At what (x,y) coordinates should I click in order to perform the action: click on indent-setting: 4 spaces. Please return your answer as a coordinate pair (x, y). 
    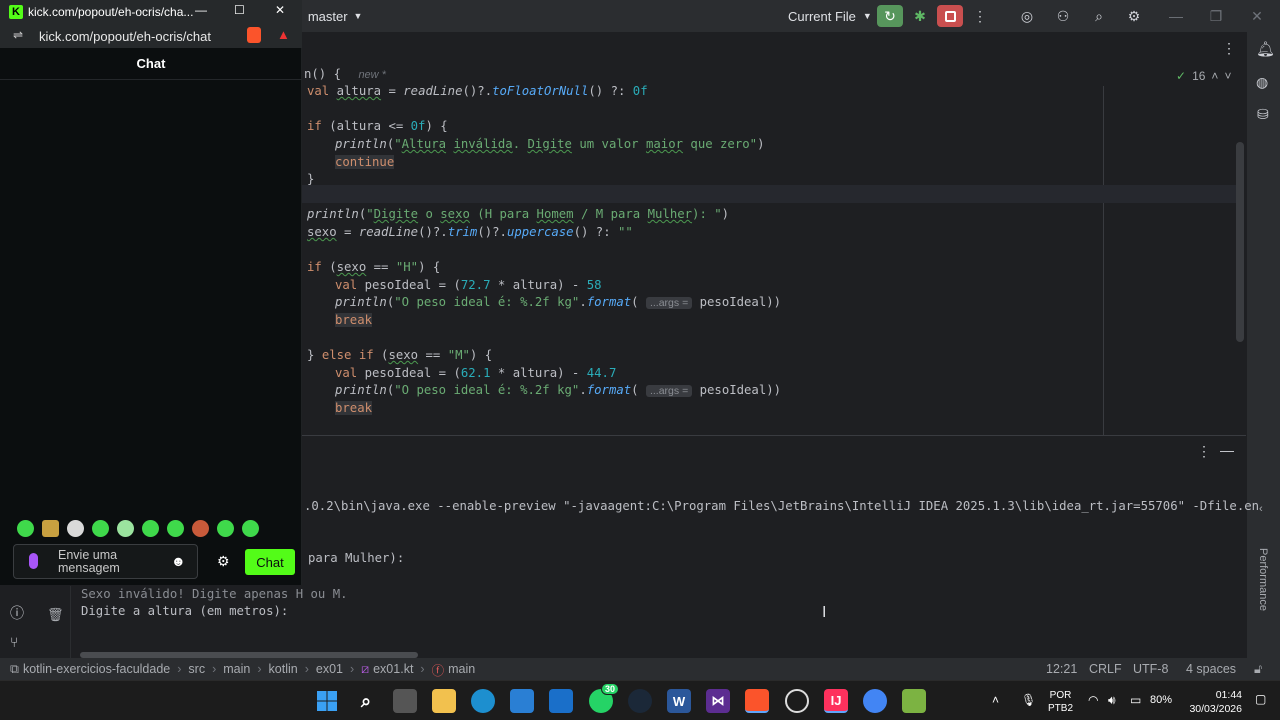
    Looking at the image, I should click on (1211, 669).